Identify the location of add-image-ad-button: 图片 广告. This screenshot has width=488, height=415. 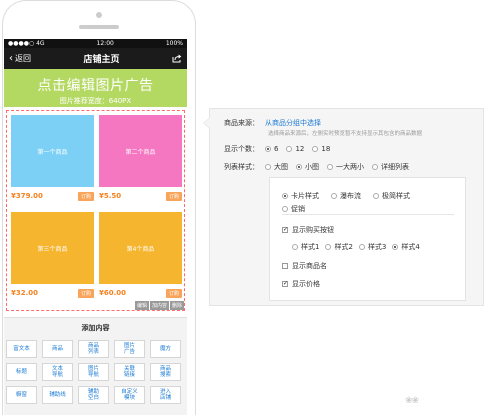
(129, 349).